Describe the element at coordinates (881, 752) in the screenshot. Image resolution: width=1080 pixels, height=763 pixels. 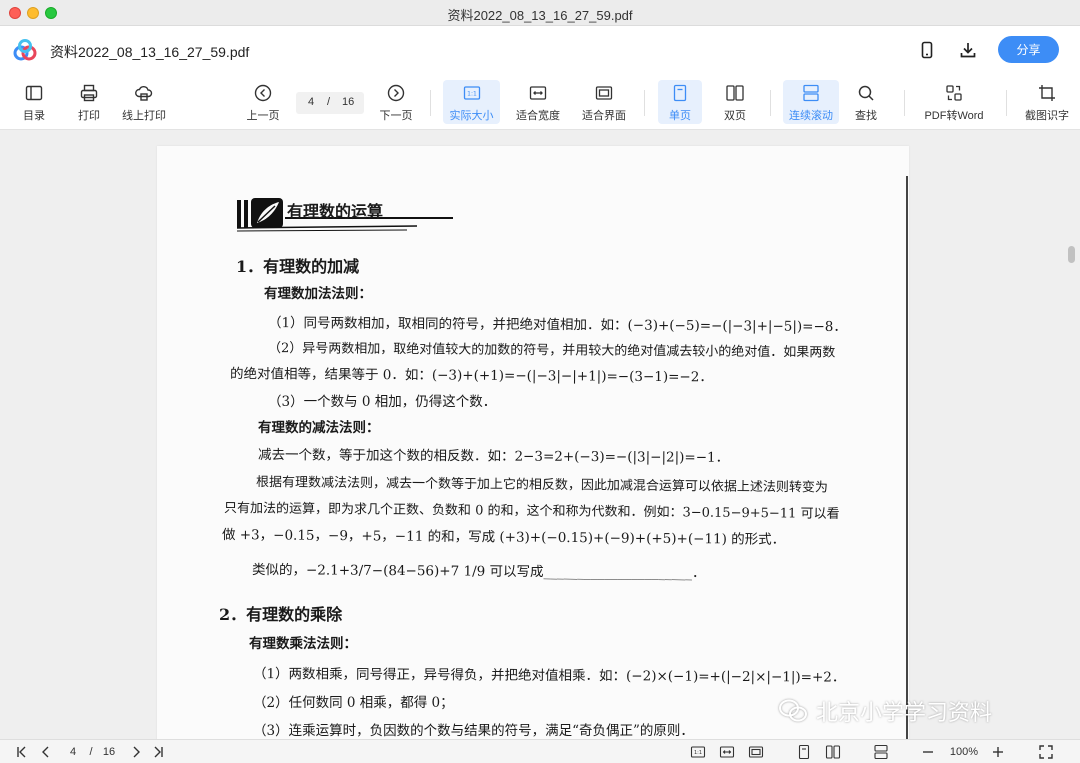
I see `status-continuous-scroll-button` at that location.